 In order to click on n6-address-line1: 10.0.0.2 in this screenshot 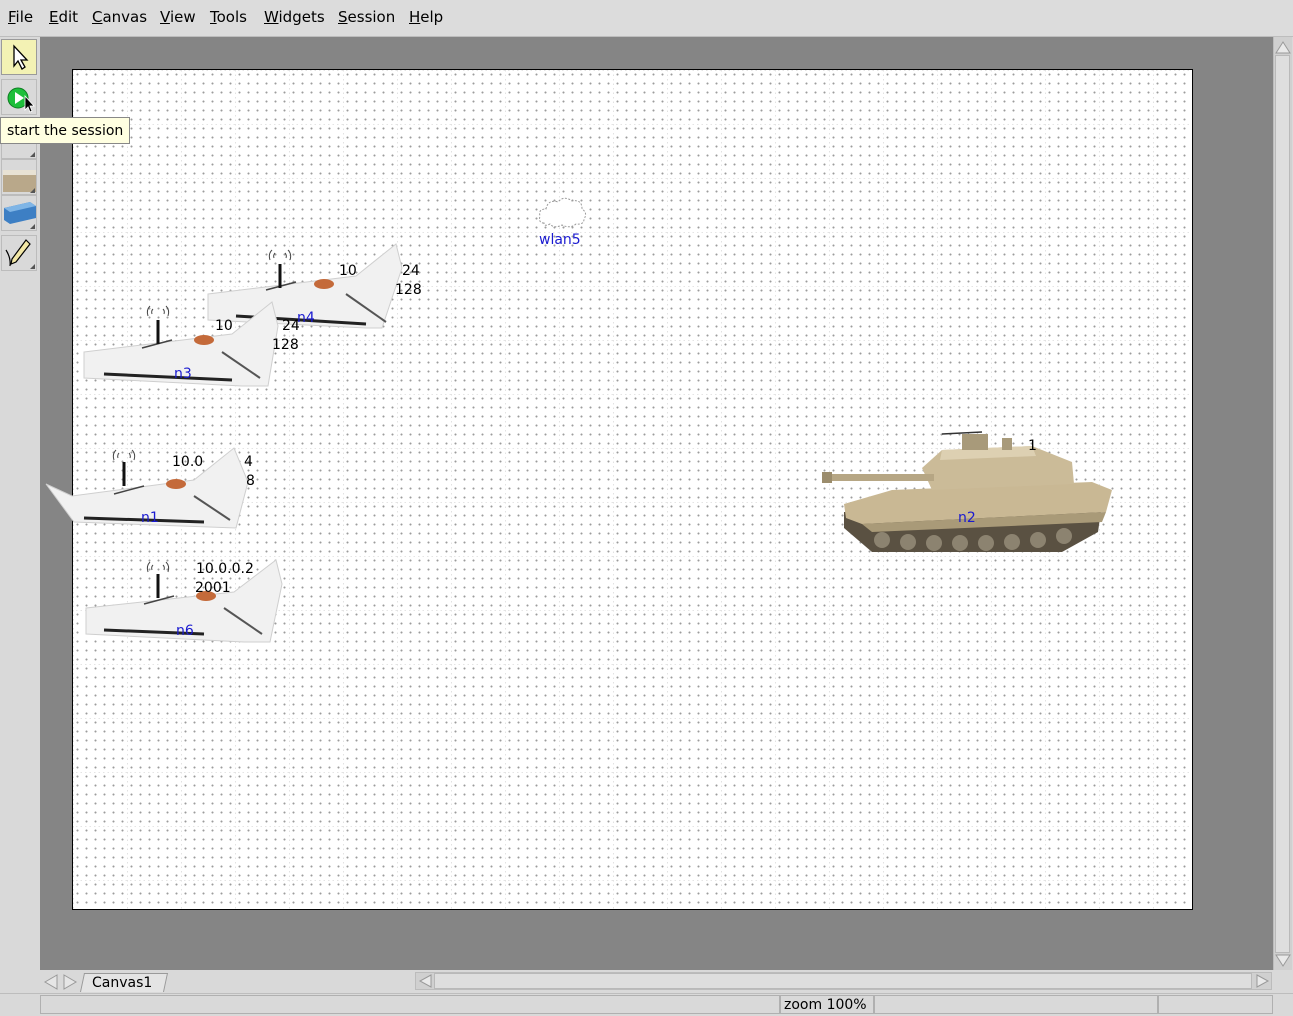, I will do `click(225, 569)`.